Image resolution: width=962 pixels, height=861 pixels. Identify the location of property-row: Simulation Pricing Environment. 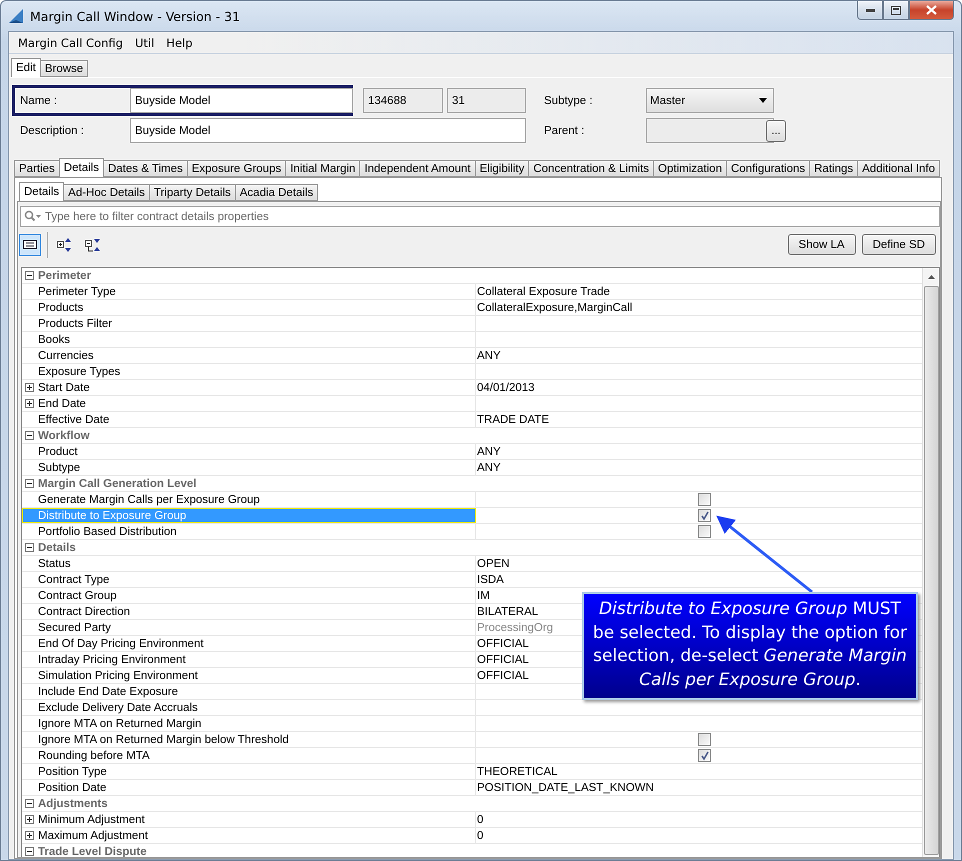
(249, 675).